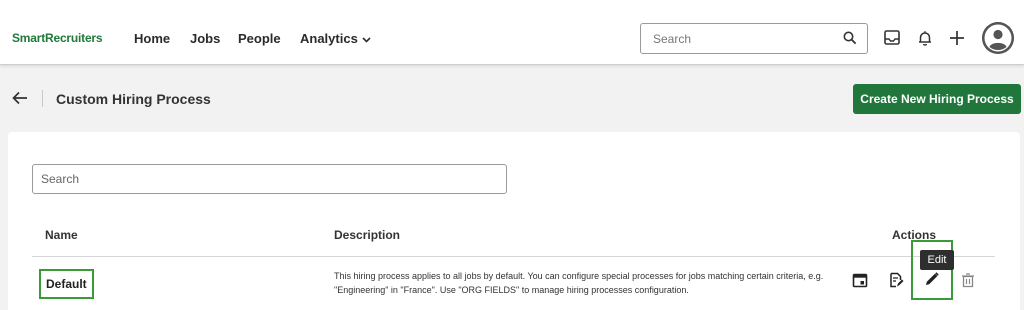 The height and width of the screenshot is (310, 1024). Describe the element at coordinates (29, 38) in the screenshot. I see `logo-text-smart: Smart` at that location.